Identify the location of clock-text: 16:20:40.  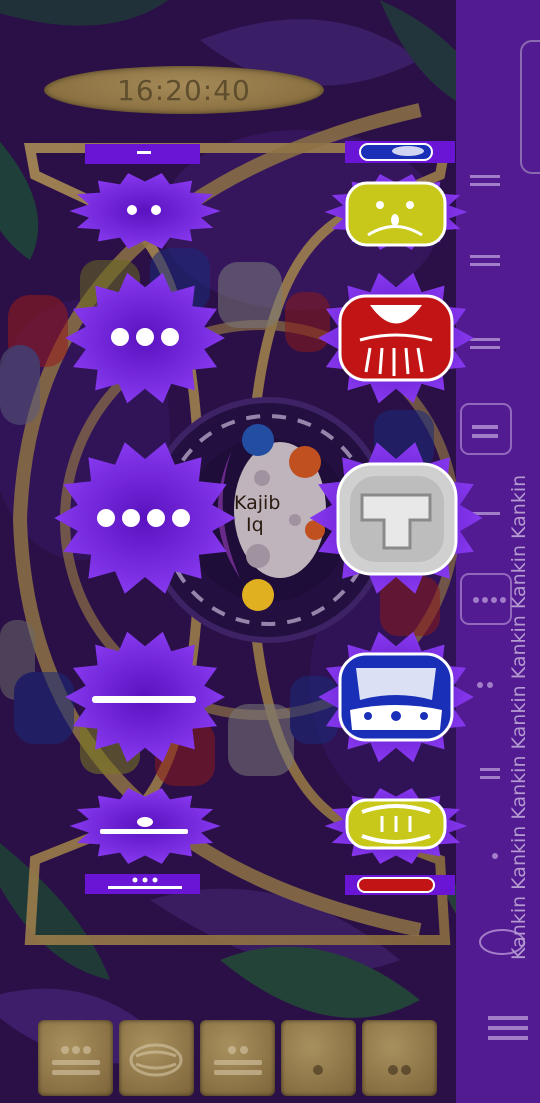
(184, 90).